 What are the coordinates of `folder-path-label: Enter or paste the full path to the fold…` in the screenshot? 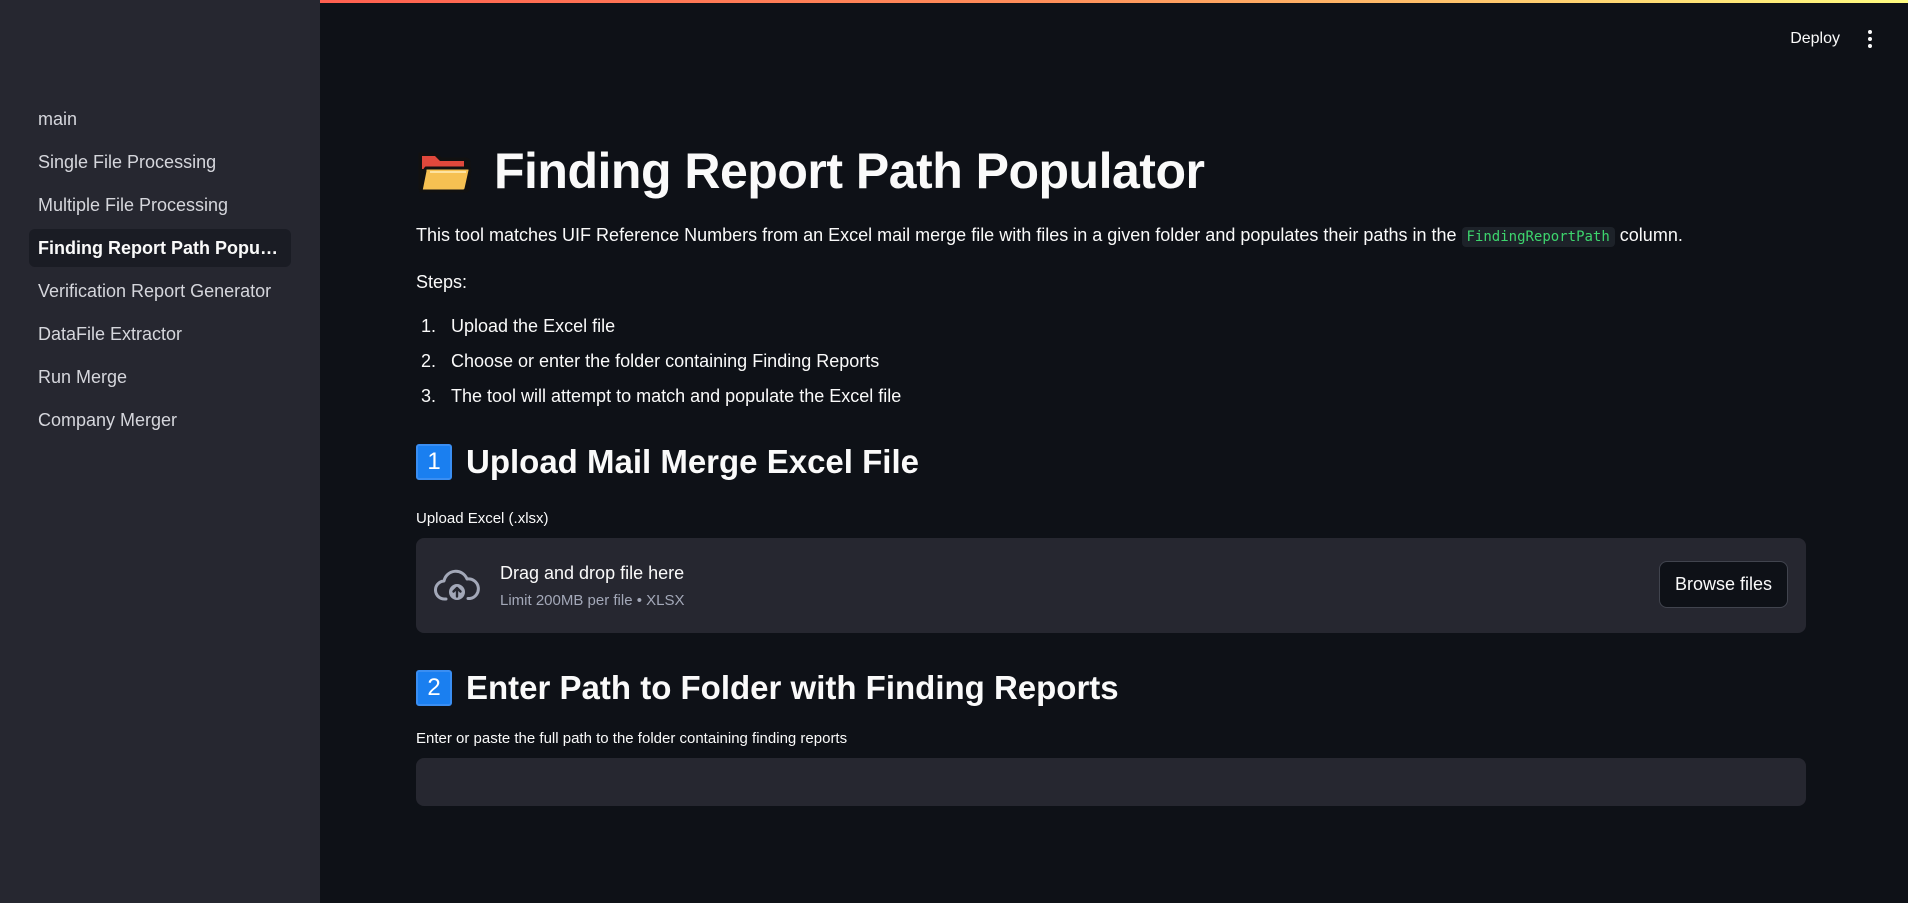 It's located at (632, 738).